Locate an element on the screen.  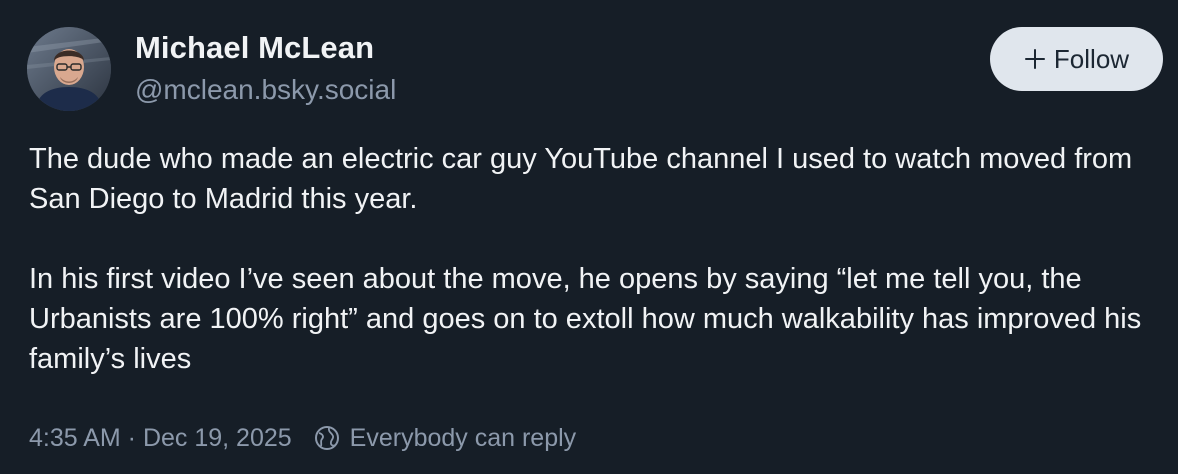
follow-button-label: Follow is located at coordinates (1091, 58).